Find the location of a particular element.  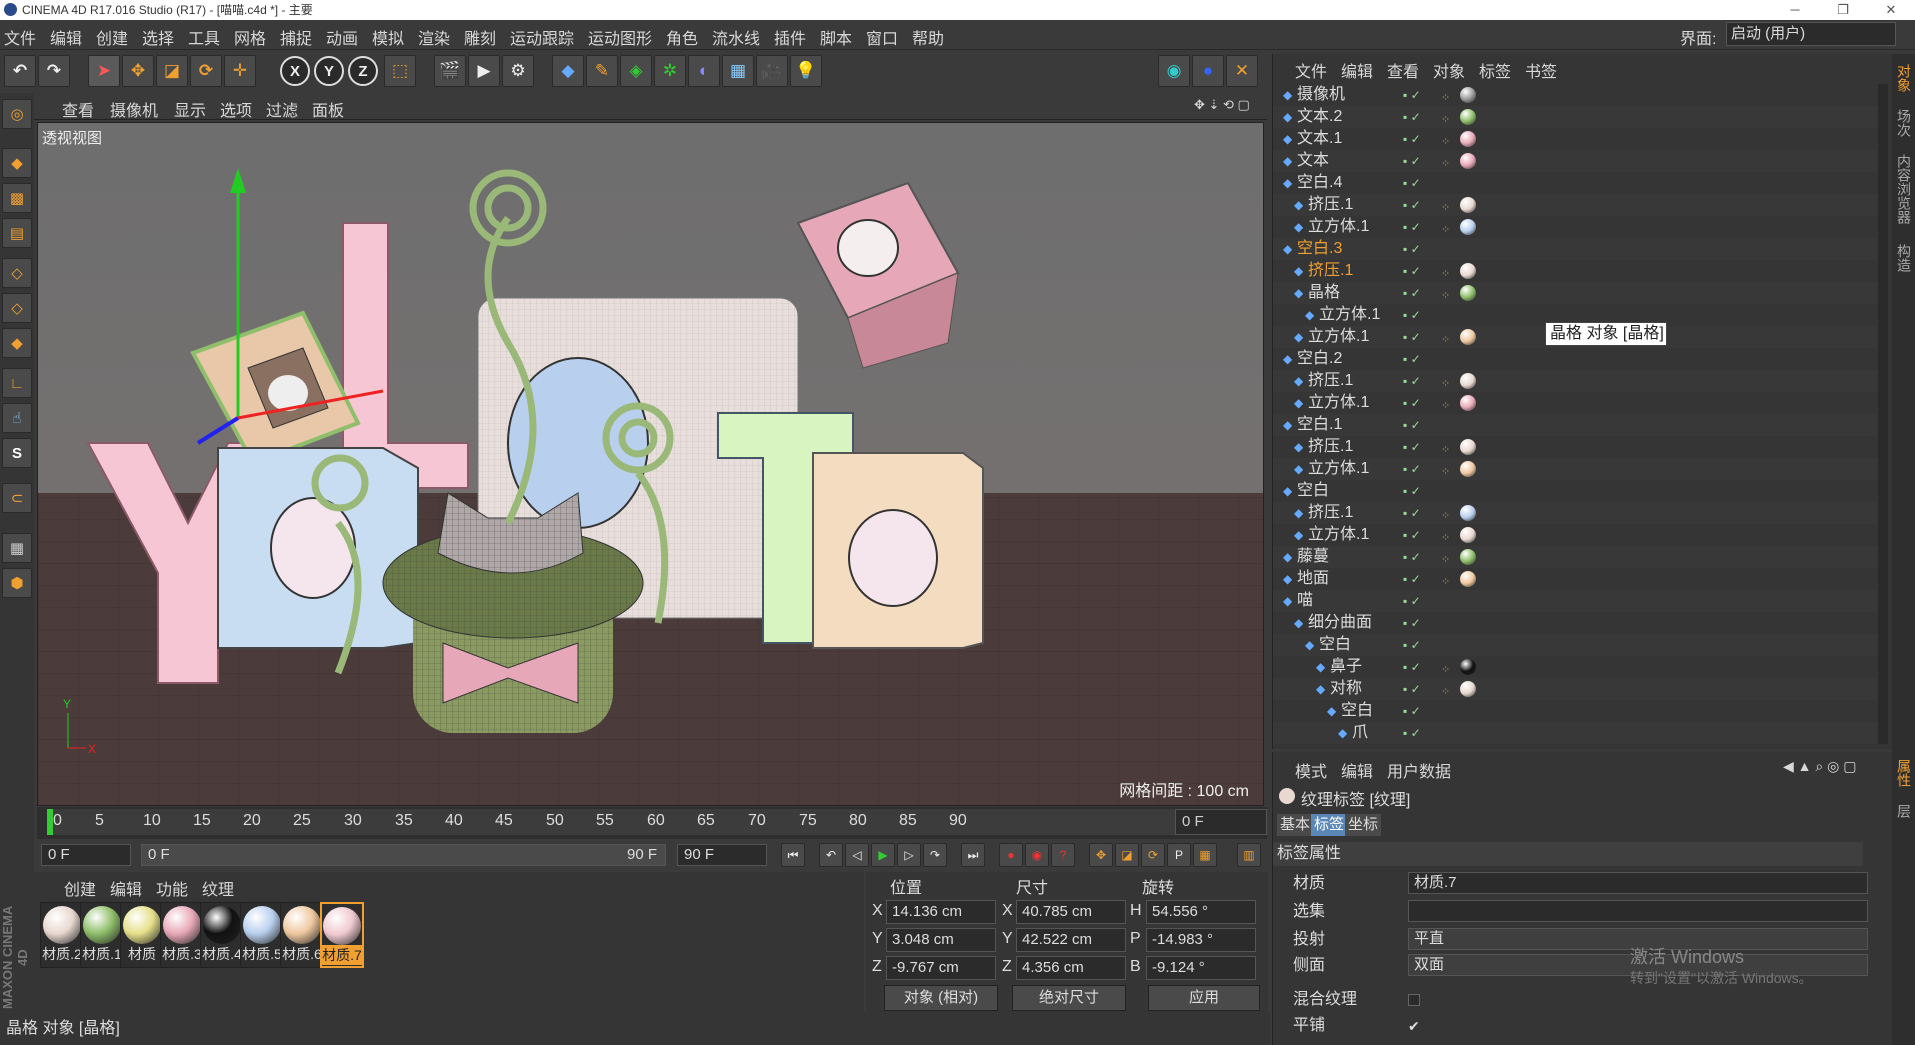

menu-sculpt: 雕刻 is located at coordinates (480, 37).